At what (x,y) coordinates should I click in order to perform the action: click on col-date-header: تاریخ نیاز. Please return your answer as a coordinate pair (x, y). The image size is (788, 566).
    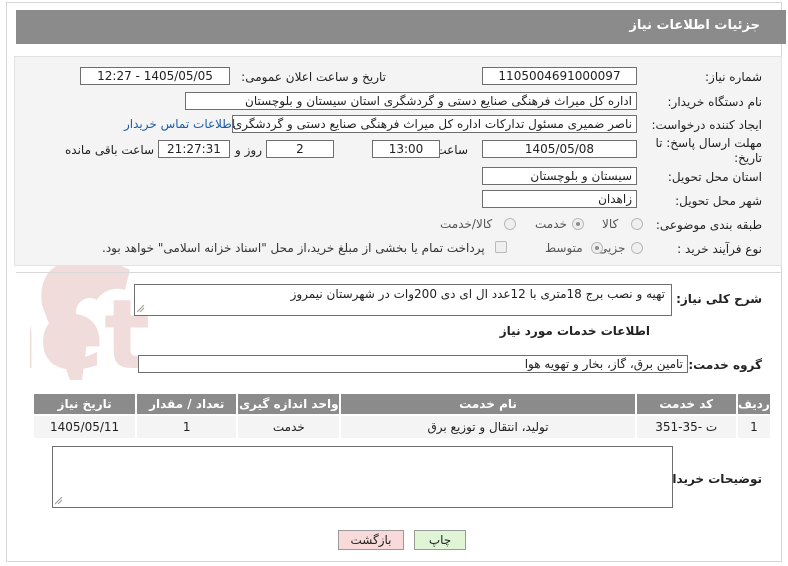
    Looking at the image, I should click on (85, 404).